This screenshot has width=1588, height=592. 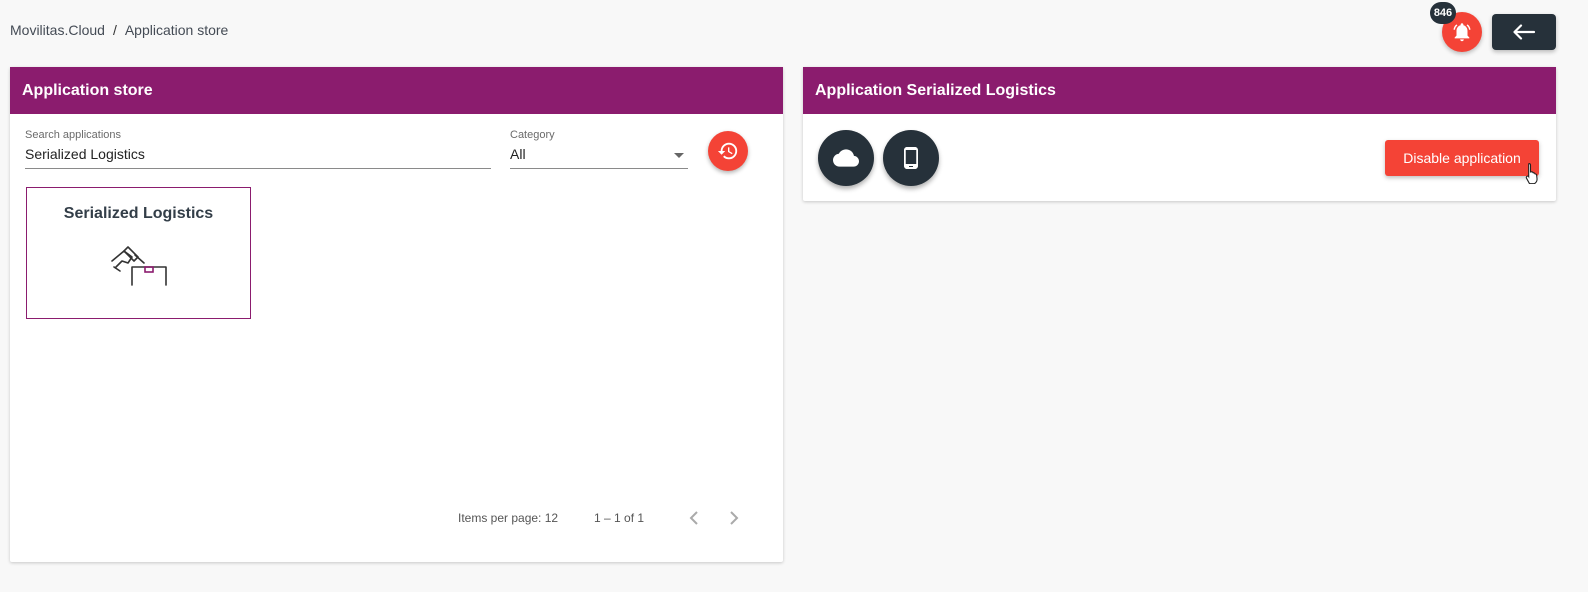 I want to click on app-tile-serialized-logistics: Serialized Logistics, so click(x=138, y=253).